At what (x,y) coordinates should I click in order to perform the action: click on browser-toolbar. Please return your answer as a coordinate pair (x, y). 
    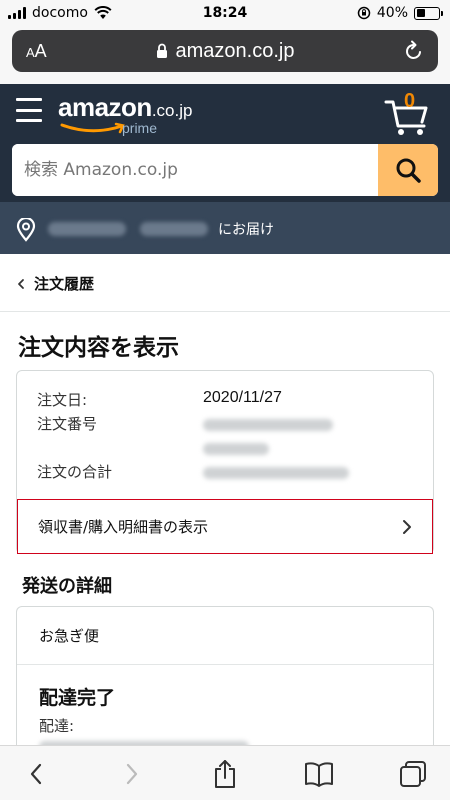
    Looking at the image, I should click on (225, 772).